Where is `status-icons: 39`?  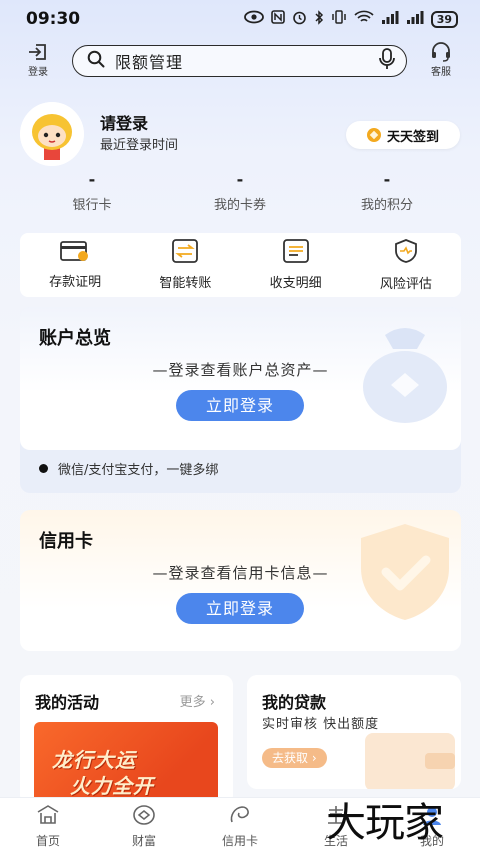 status-icons: 39 is located at coordinates (350, 19).